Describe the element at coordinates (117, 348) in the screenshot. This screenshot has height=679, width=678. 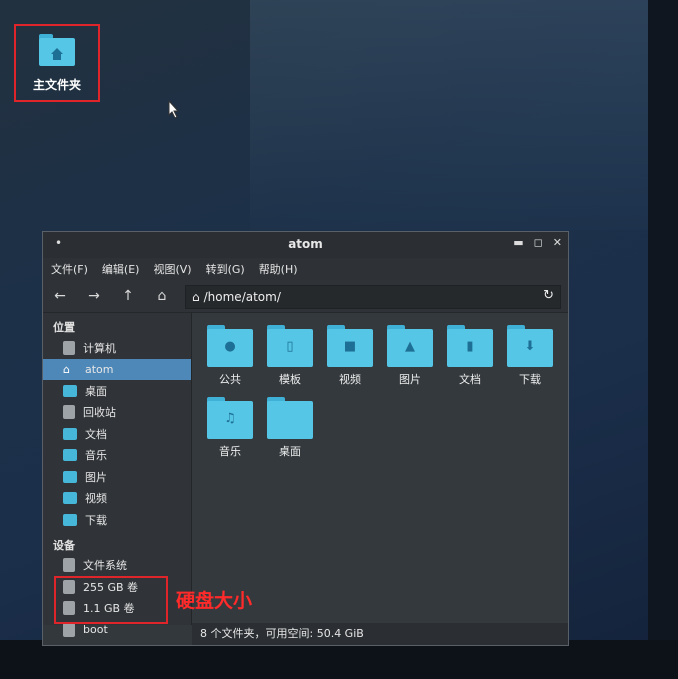
I see `sidebar-item-computer: 计算机` at that location.